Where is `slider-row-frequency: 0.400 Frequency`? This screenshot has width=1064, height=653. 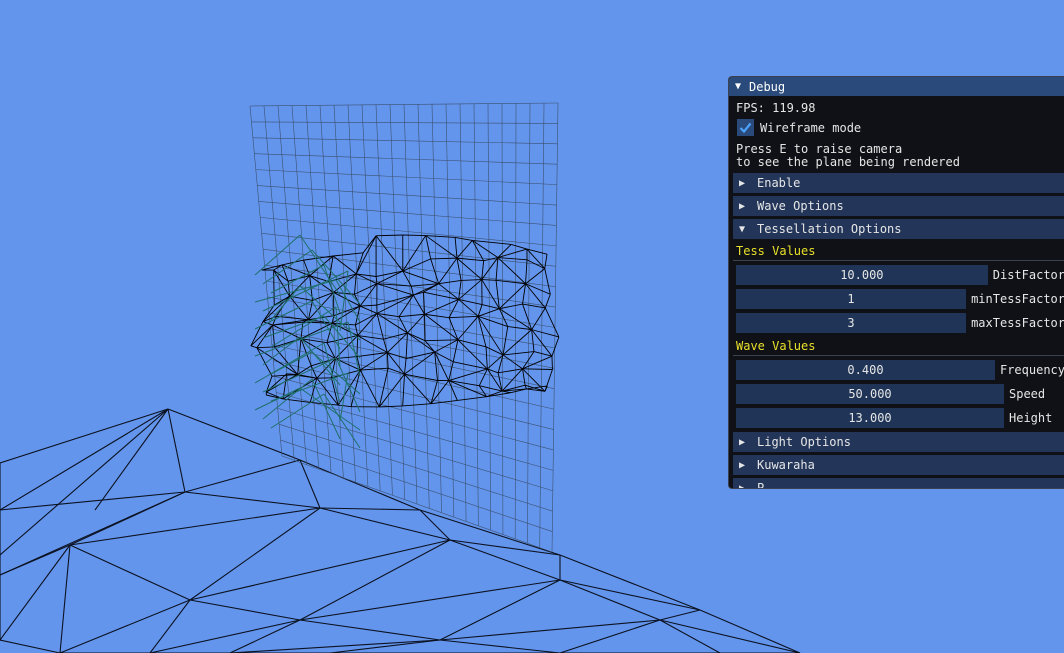 slider-row-frequency: 0.400 Frequency is located at coordinates (900, 370).